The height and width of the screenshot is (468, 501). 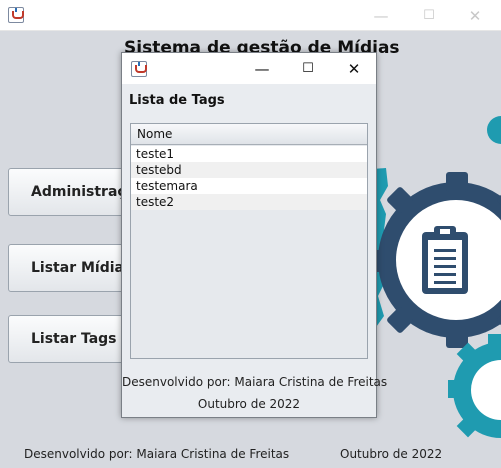 I want to click on dialog-heading: Lista de Tags, so click(x=177, y=100).